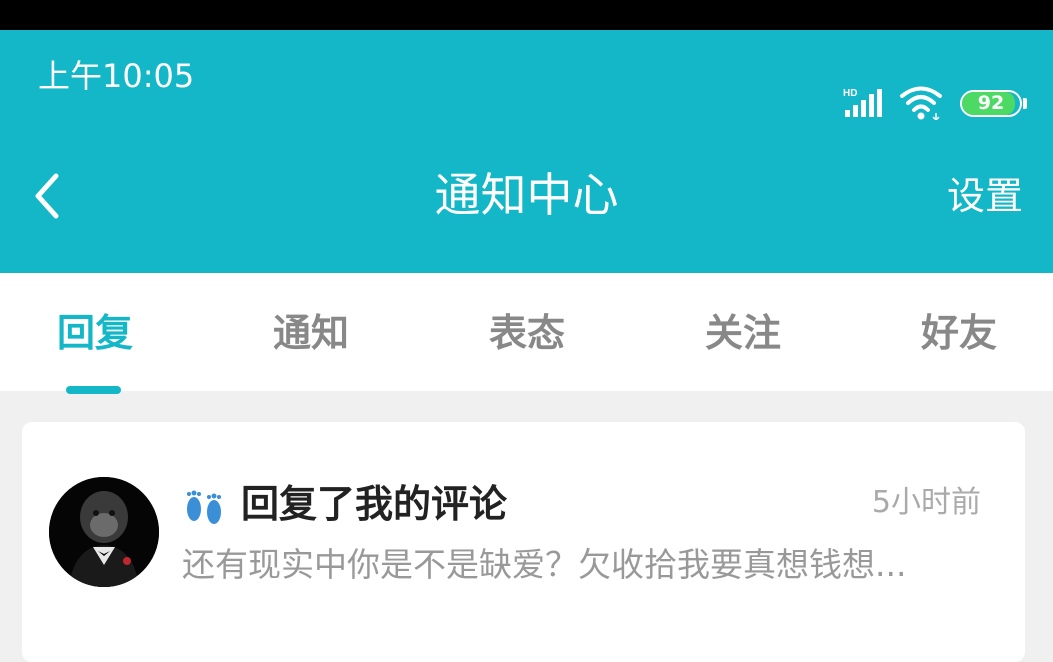 The height and width of the screenshot is (662, 1053). What do you see at coordinates (311, 333) in the screenshot?
I see `tab-notify: 通知` at bounding box center [311, 333].